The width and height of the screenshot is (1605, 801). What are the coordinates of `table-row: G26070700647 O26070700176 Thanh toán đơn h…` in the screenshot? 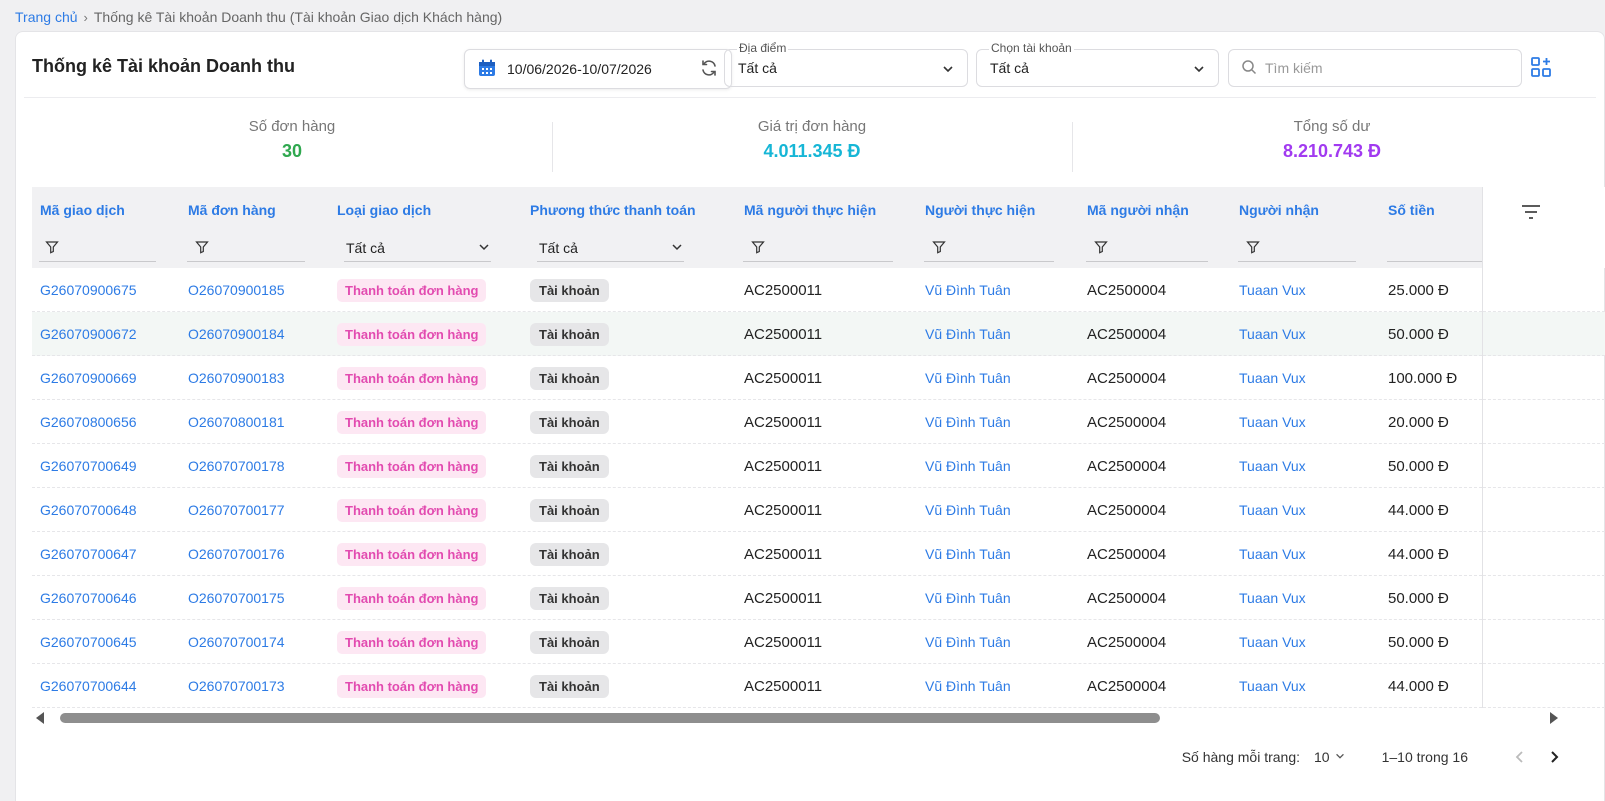 It's located at (757, 554).